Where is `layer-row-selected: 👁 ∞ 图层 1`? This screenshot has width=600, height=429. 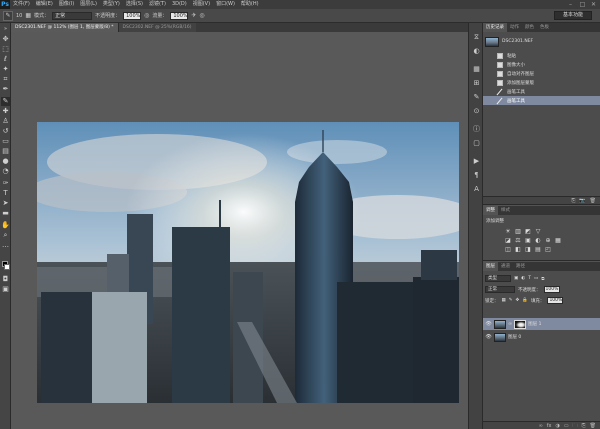 layer-row-selected: 👁 ∞ 图层 1 is located at coordinates (541, 324).